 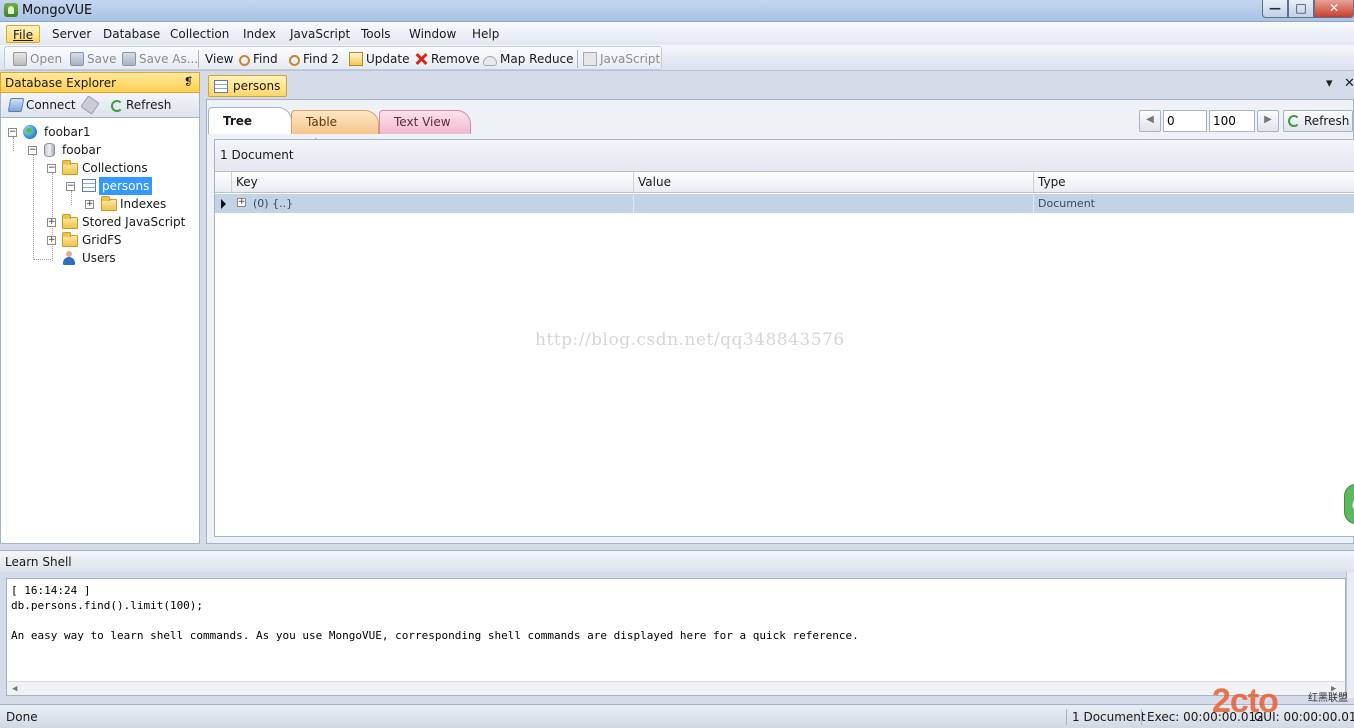 What do you see at coordinates (425, 122) in the screenshot?
I see `tab-text-view: Text View` at bounding box center [425, 122].